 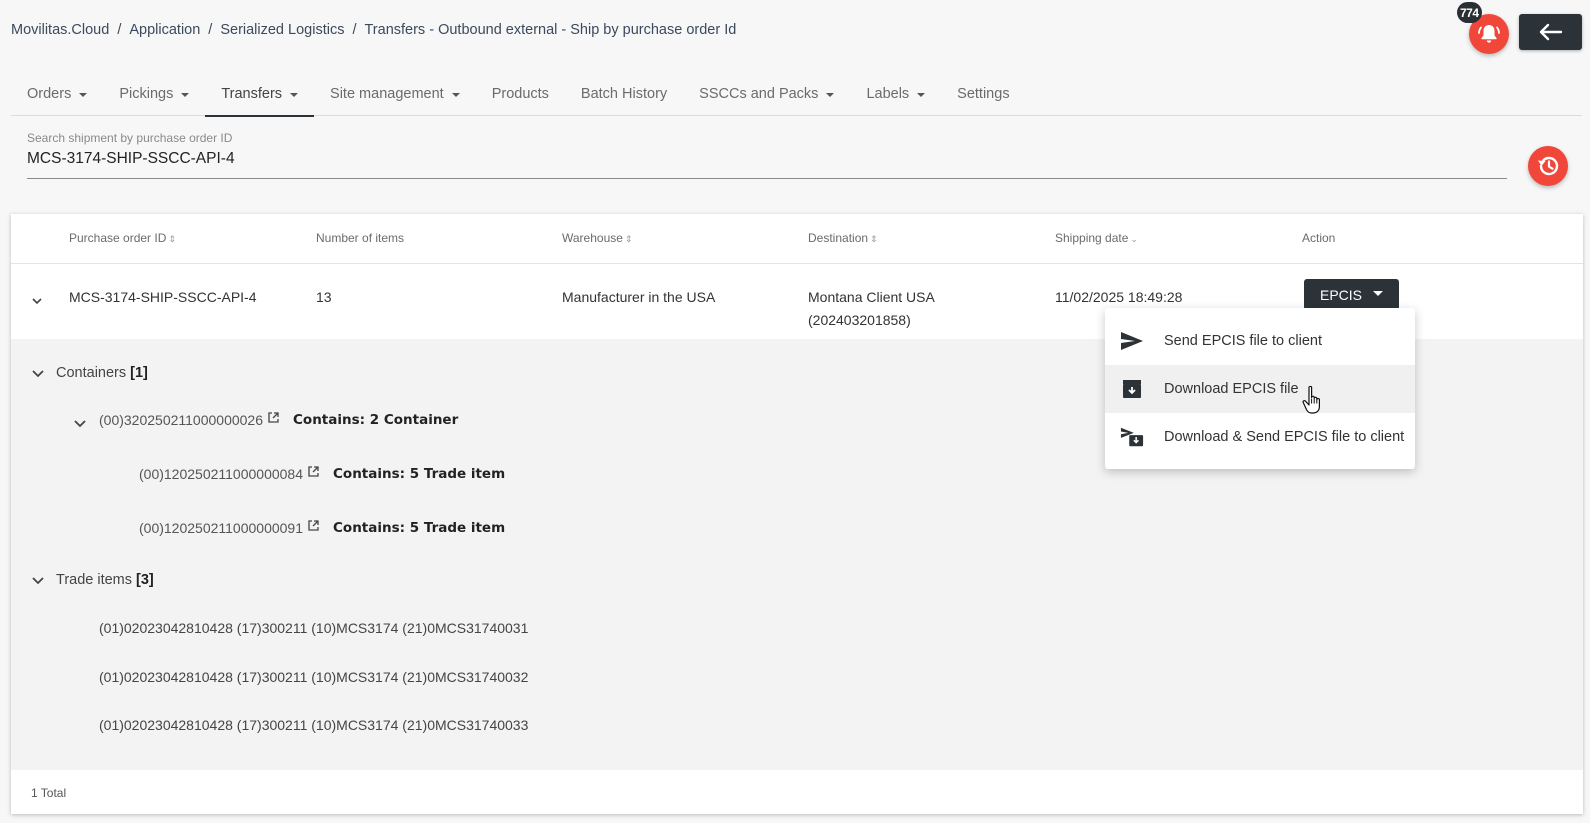 I want to click on column-header-destination: Destination ⇕, so click(x=843, y=238).